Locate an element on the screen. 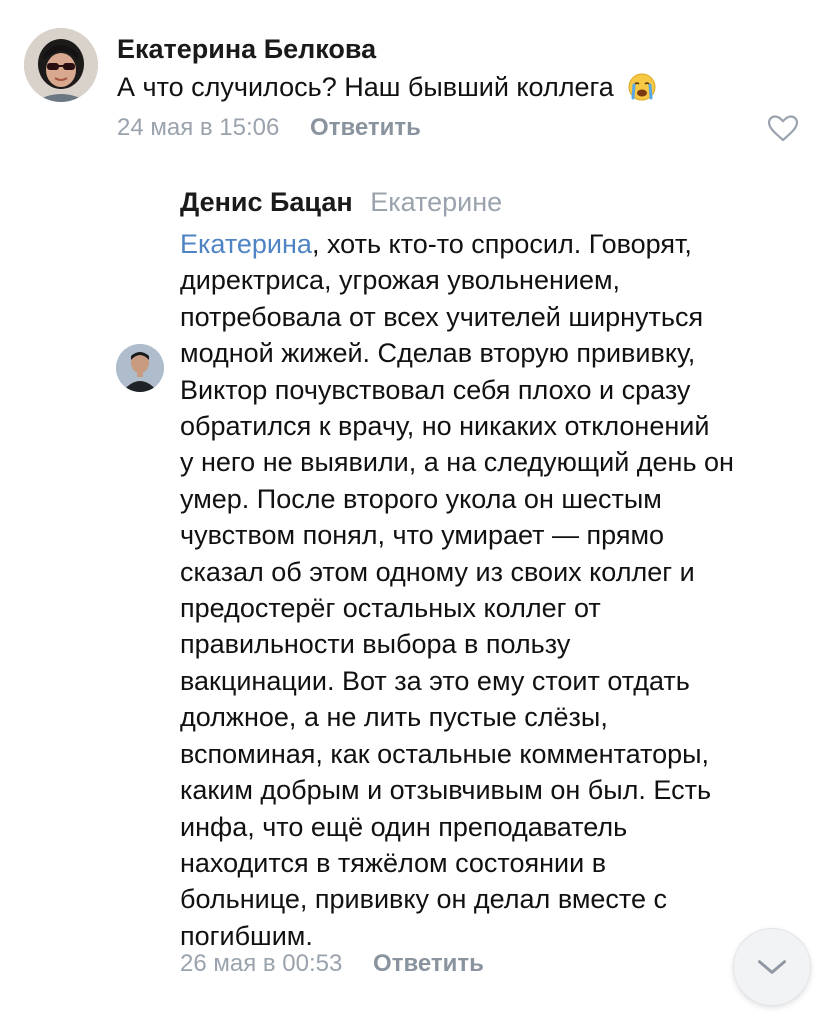  comment-text-line: находится в тяжёлом состоянии в is located at coordinates (393, 862).